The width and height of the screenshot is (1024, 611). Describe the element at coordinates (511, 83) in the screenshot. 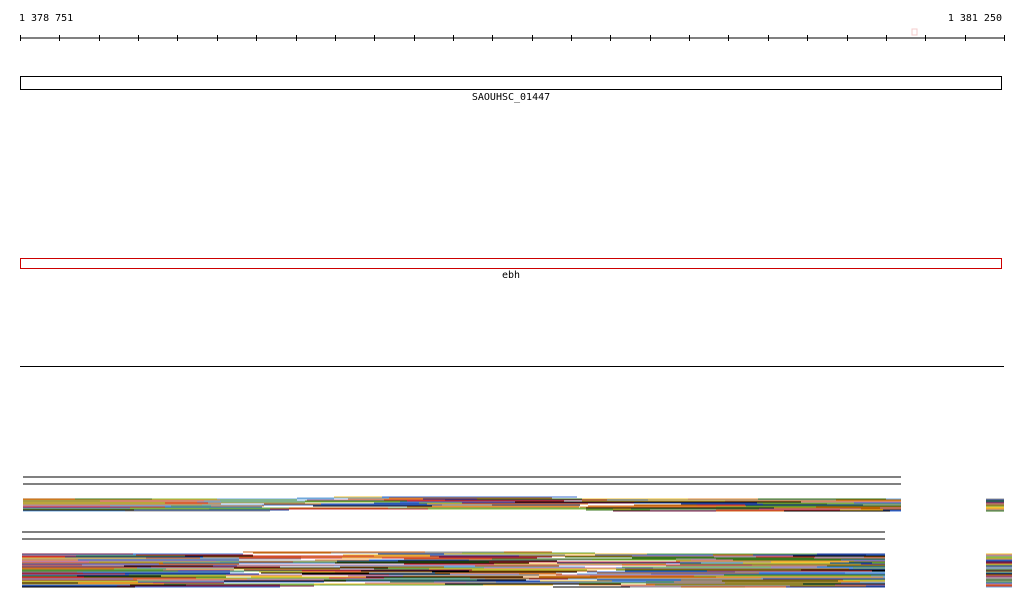

I see `gene-feature-box` at that location.